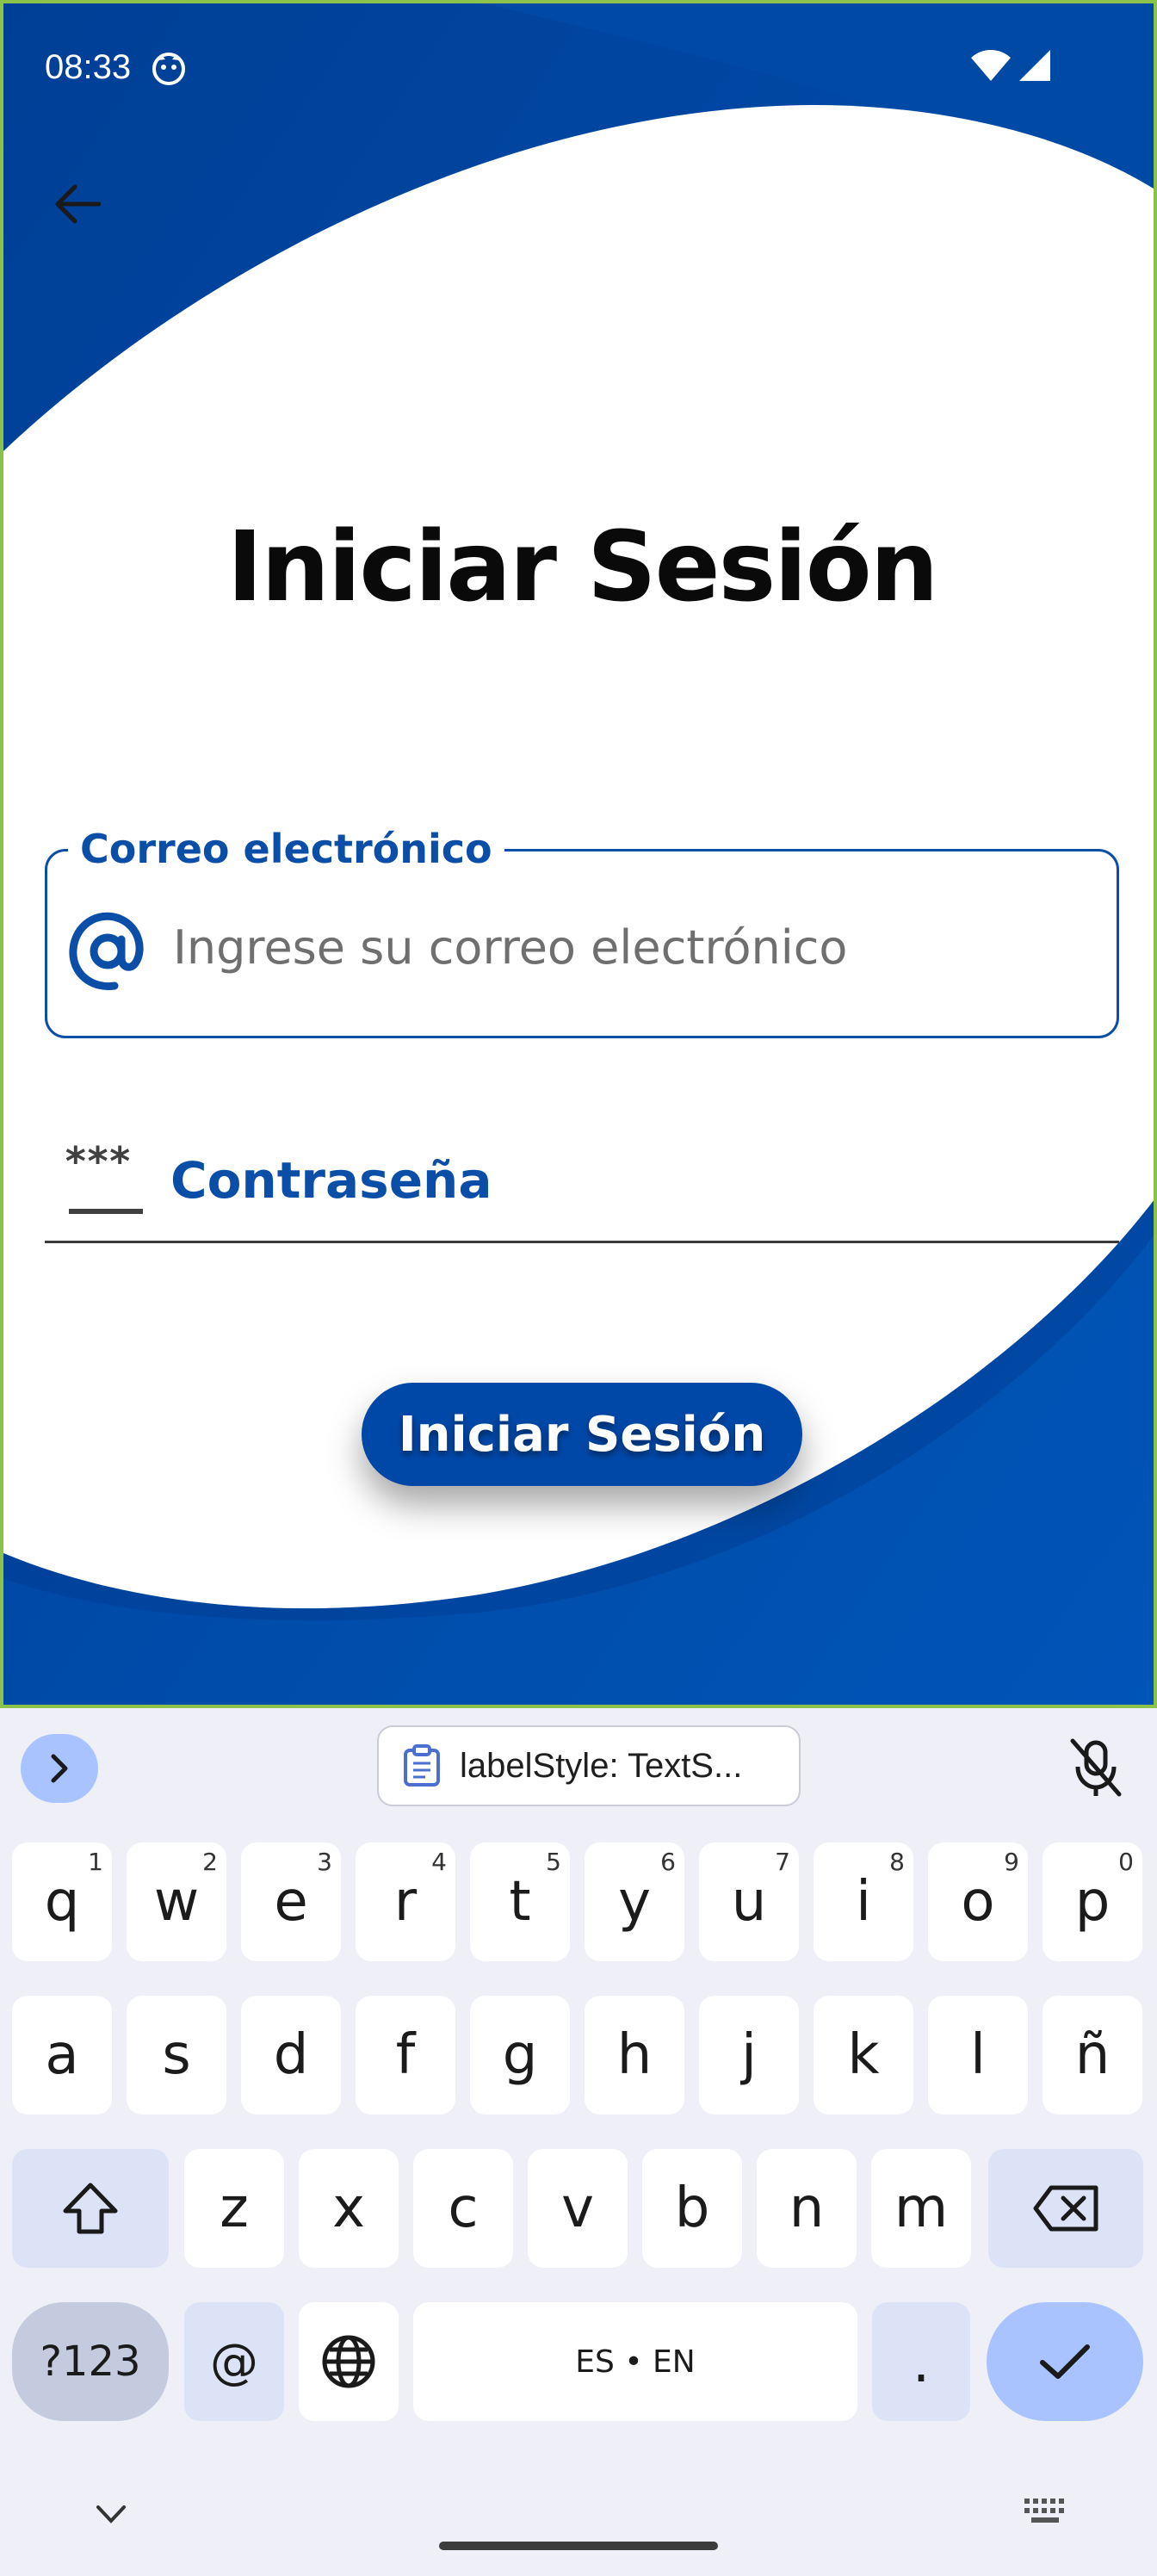 The width and height of the screenshot is (1157, 2576). Describe the element at coordinates (349, 2208) in the screenshot. I see `key-x: x` at that location.